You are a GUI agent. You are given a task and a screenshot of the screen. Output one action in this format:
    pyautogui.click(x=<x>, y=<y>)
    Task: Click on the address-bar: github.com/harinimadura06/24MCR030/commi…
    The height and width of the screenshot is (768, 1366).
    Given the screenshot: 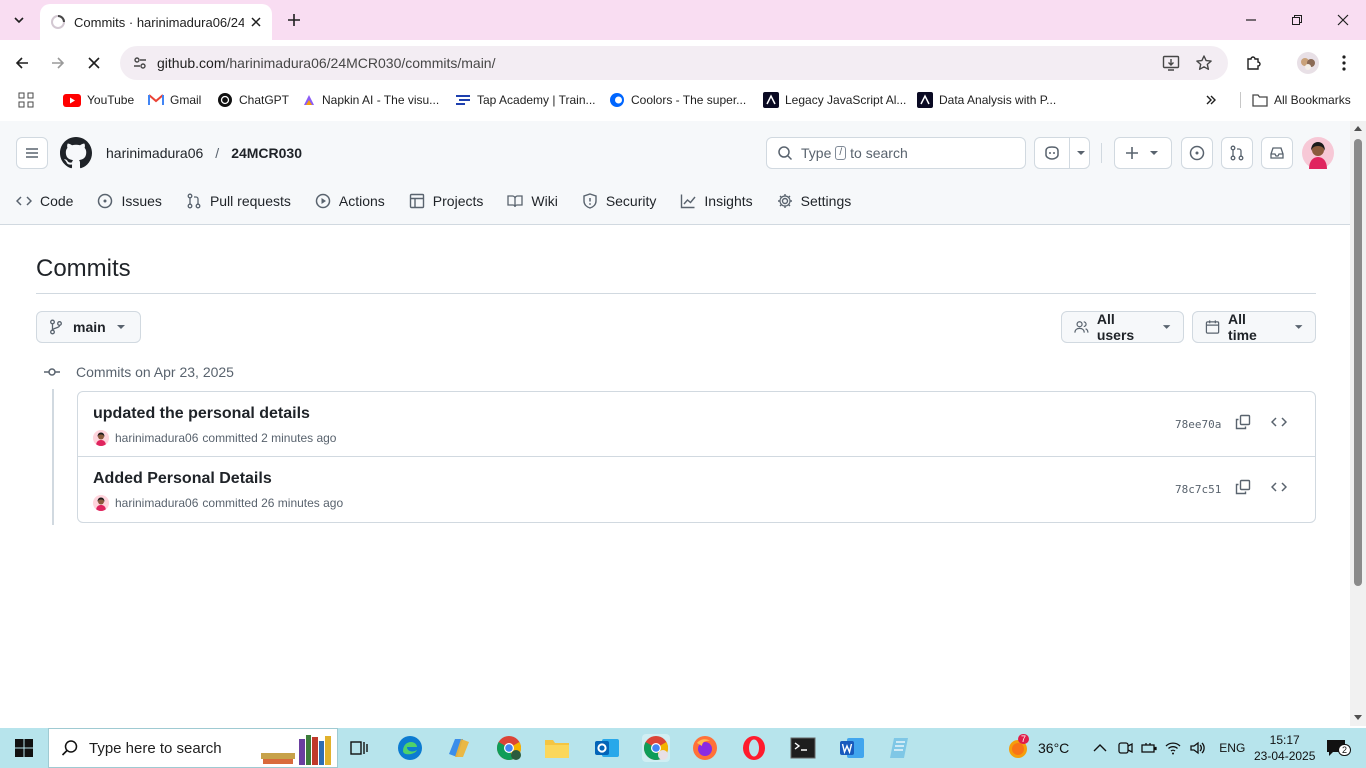 What is the action you would take?
    pyautogui.click(x=674, y=63)
    